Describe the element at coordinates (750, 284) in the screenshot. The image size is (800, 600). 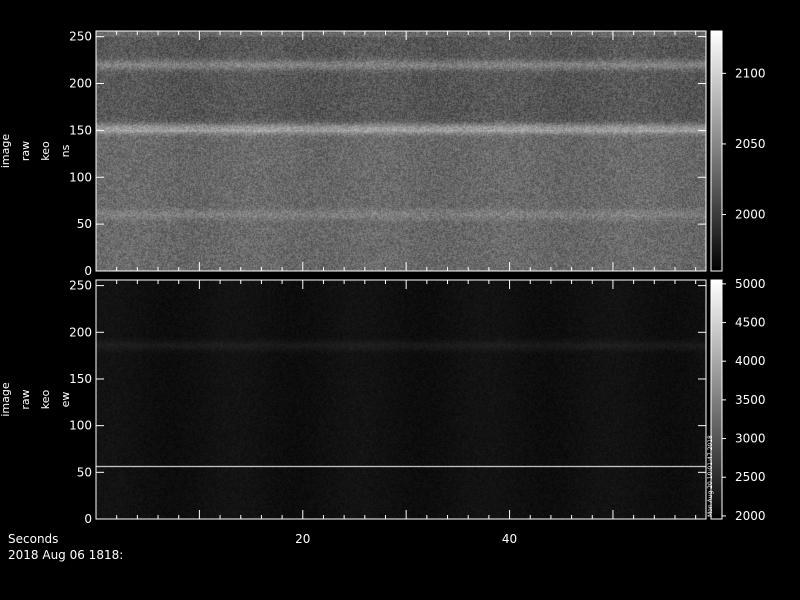
I see `colorbar-tick-label-5000: 5000` at that location.